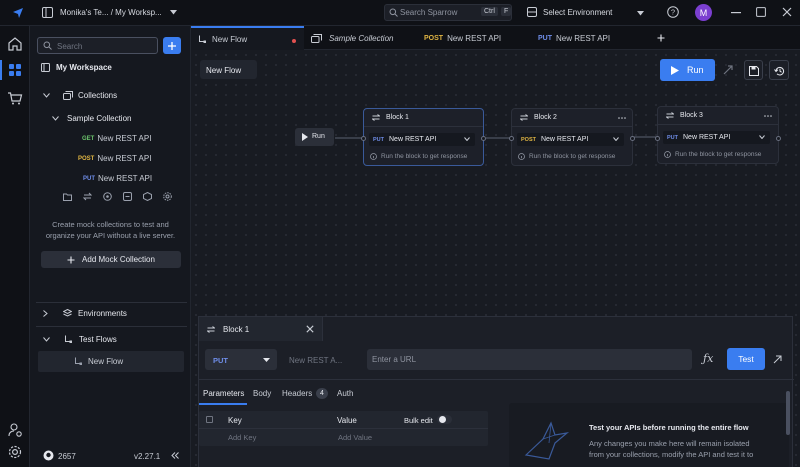 The image size is (800, 467). What do you see at coordinates (718, 116) in the screenshot?
I see `block-header: Block 3` at bounding box center [718, 116].